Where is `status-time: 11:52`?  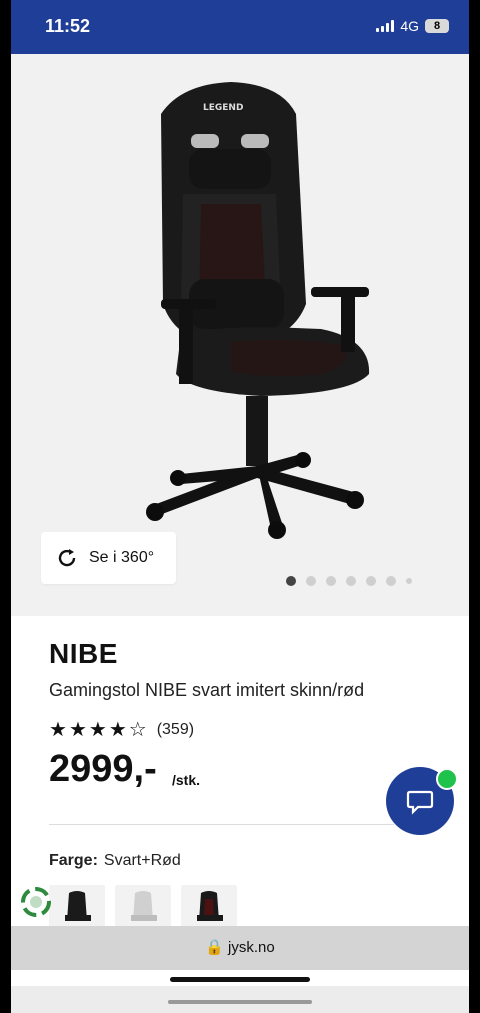 status-time: 11:52 is located at coordinates (68, 26).